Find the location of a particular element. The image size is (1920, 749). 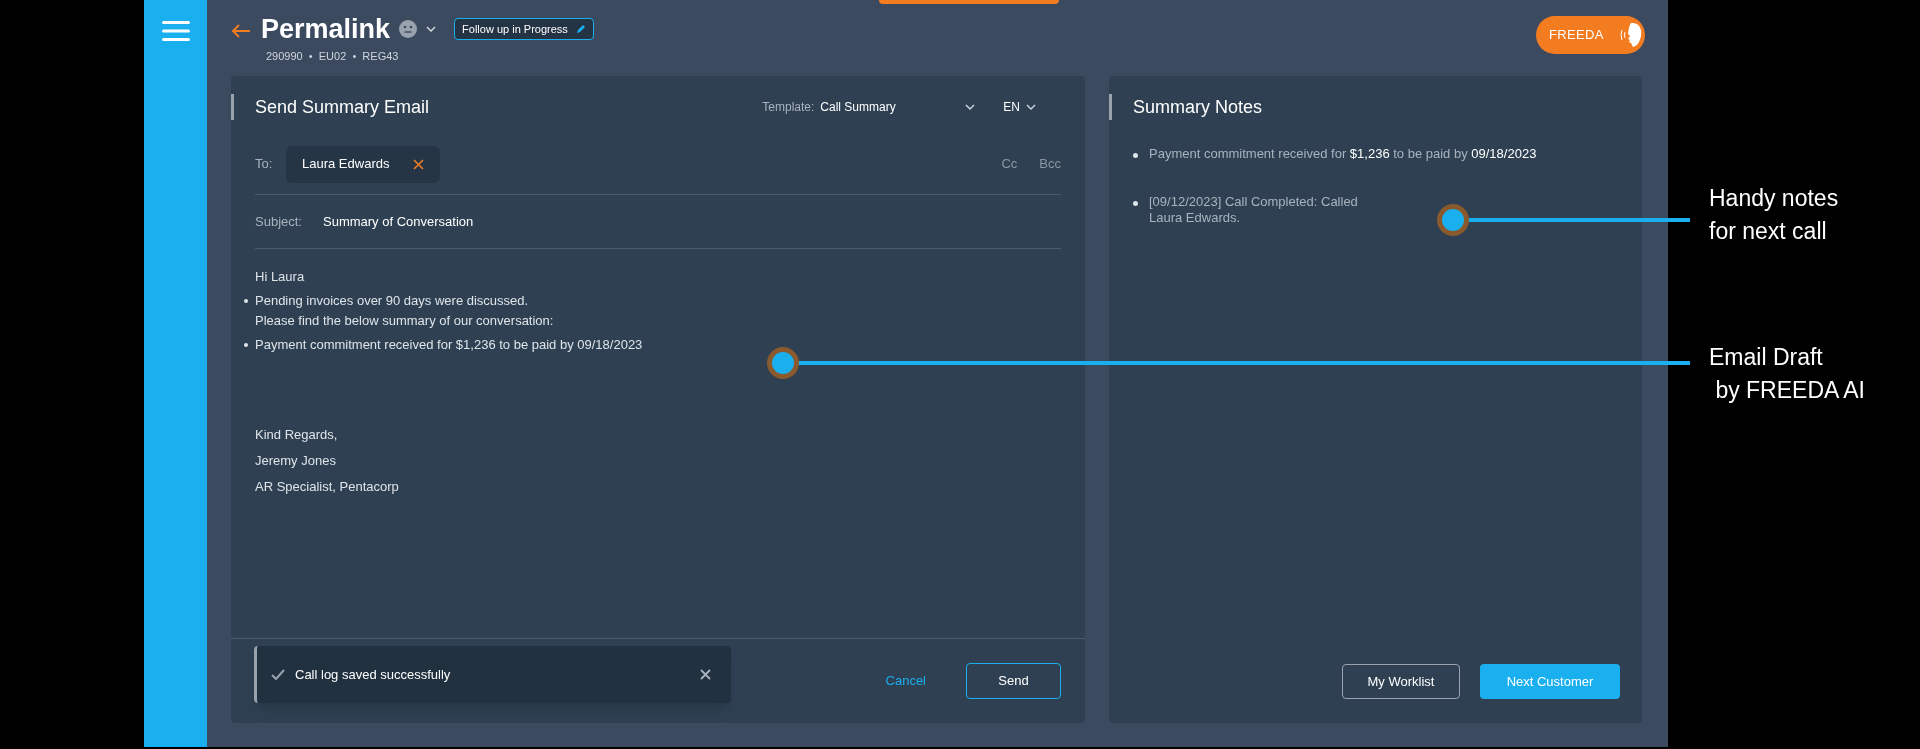

close-icon is located at coordinates (705, 674).